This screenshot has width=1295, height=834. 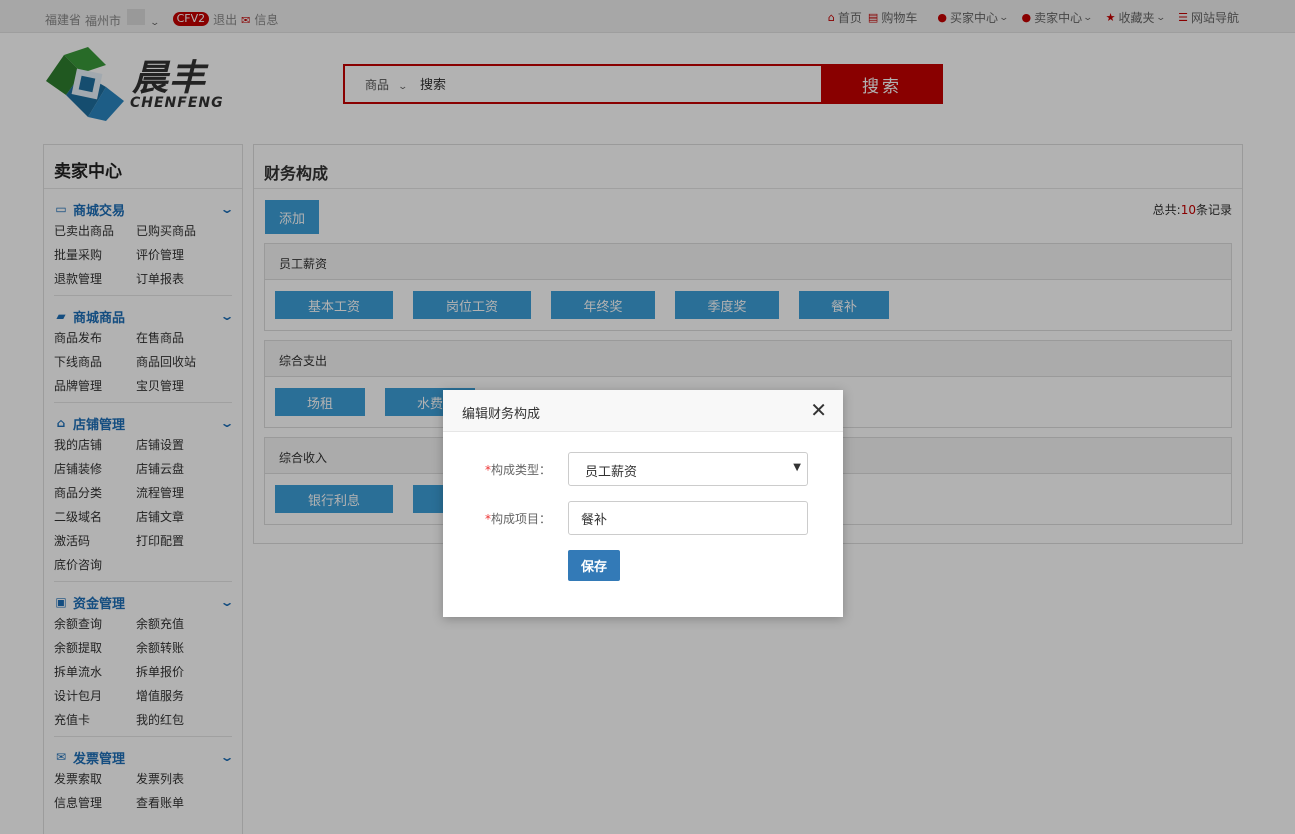 I want to click on item-input, so click(x=688, y=518).